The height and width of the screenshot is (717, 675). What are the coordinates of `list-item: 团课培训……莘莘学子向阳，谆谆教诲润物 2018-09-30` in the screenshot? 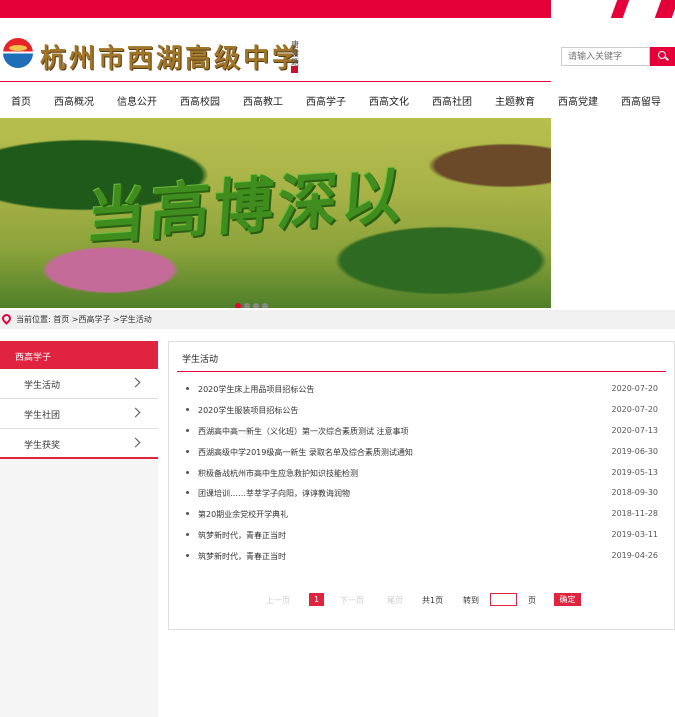 It's located at (421, 494).